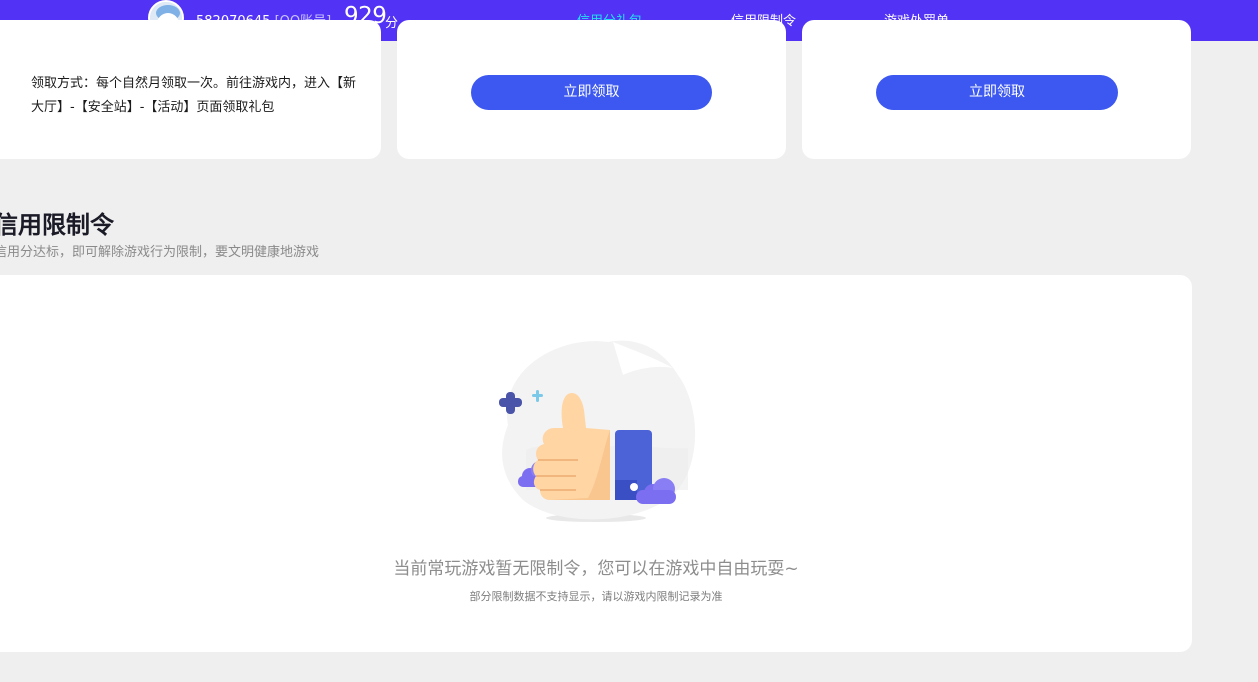 This screenshot has width=1258, height=682. I want to click on section-title: 信用限制令, so click(57, 225).